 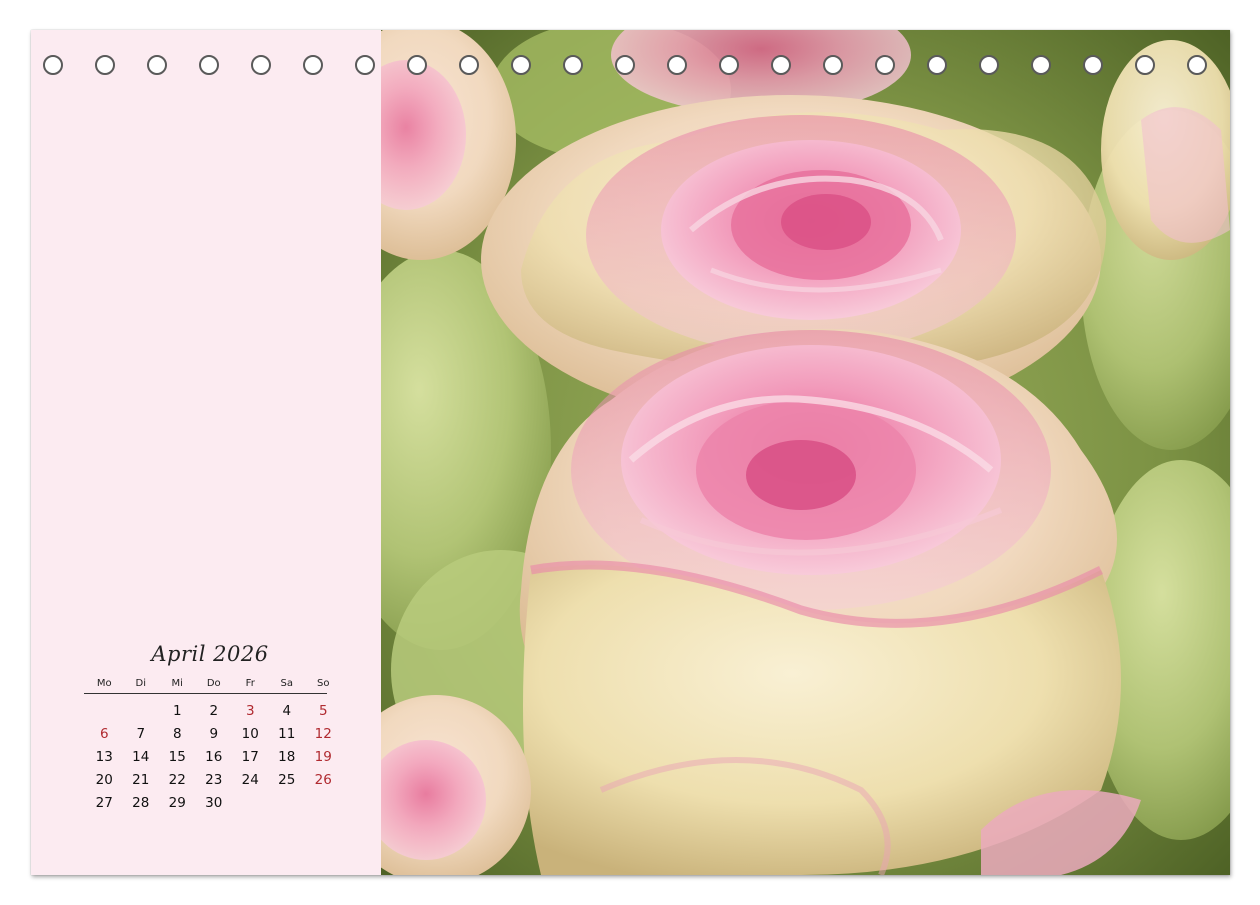 What do you see at coordinates (104, 683) in the screenshot?
I see `weekday-header: Mo` at bounding box center [104, 683].